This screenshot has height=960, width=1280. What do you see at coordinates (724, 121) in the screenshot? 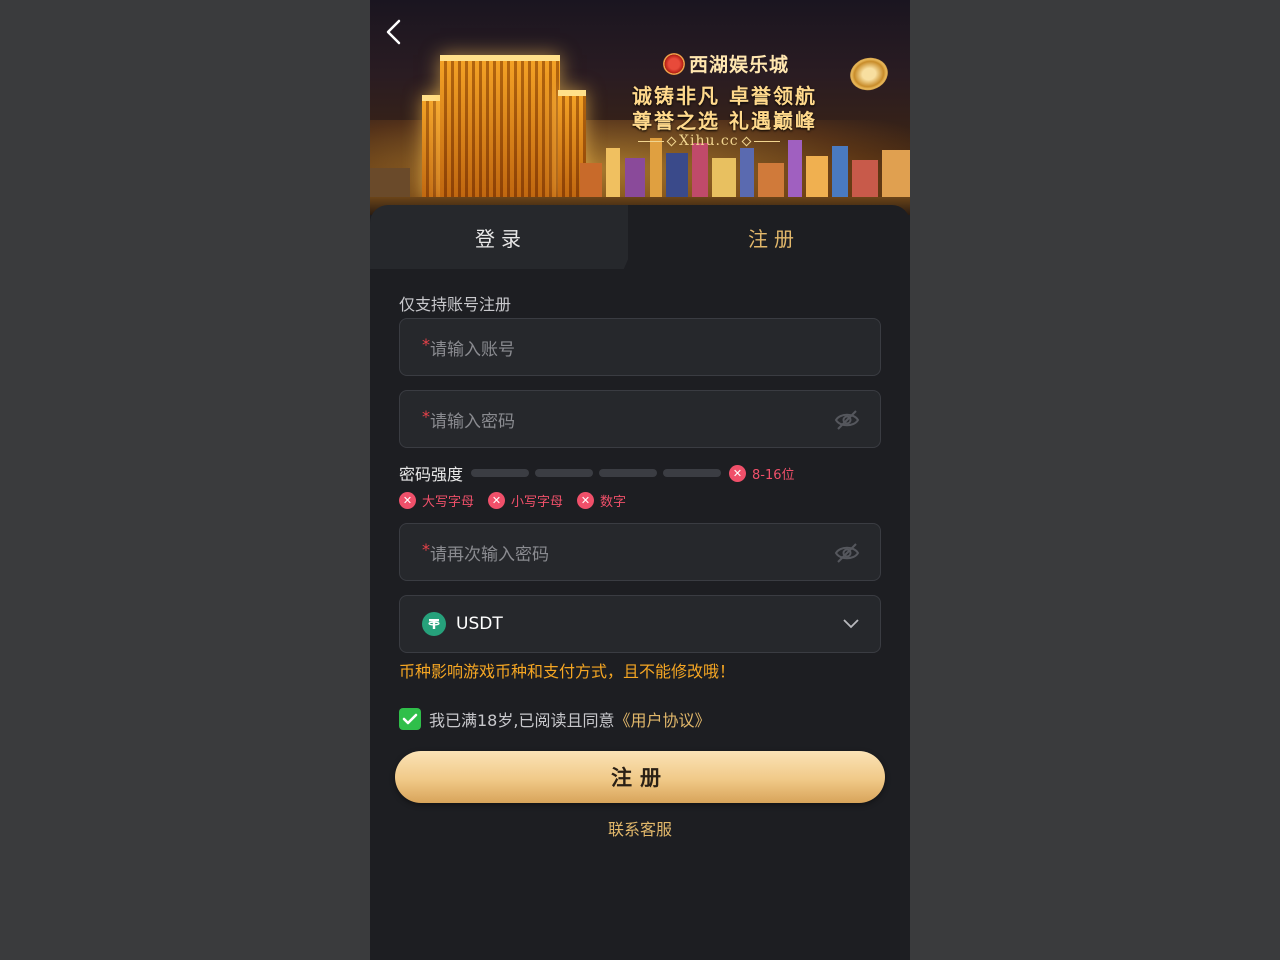
I see `banner-slogan-line2: 尊誉之选 礼遇巅峰` at bounding box center [724, 121].